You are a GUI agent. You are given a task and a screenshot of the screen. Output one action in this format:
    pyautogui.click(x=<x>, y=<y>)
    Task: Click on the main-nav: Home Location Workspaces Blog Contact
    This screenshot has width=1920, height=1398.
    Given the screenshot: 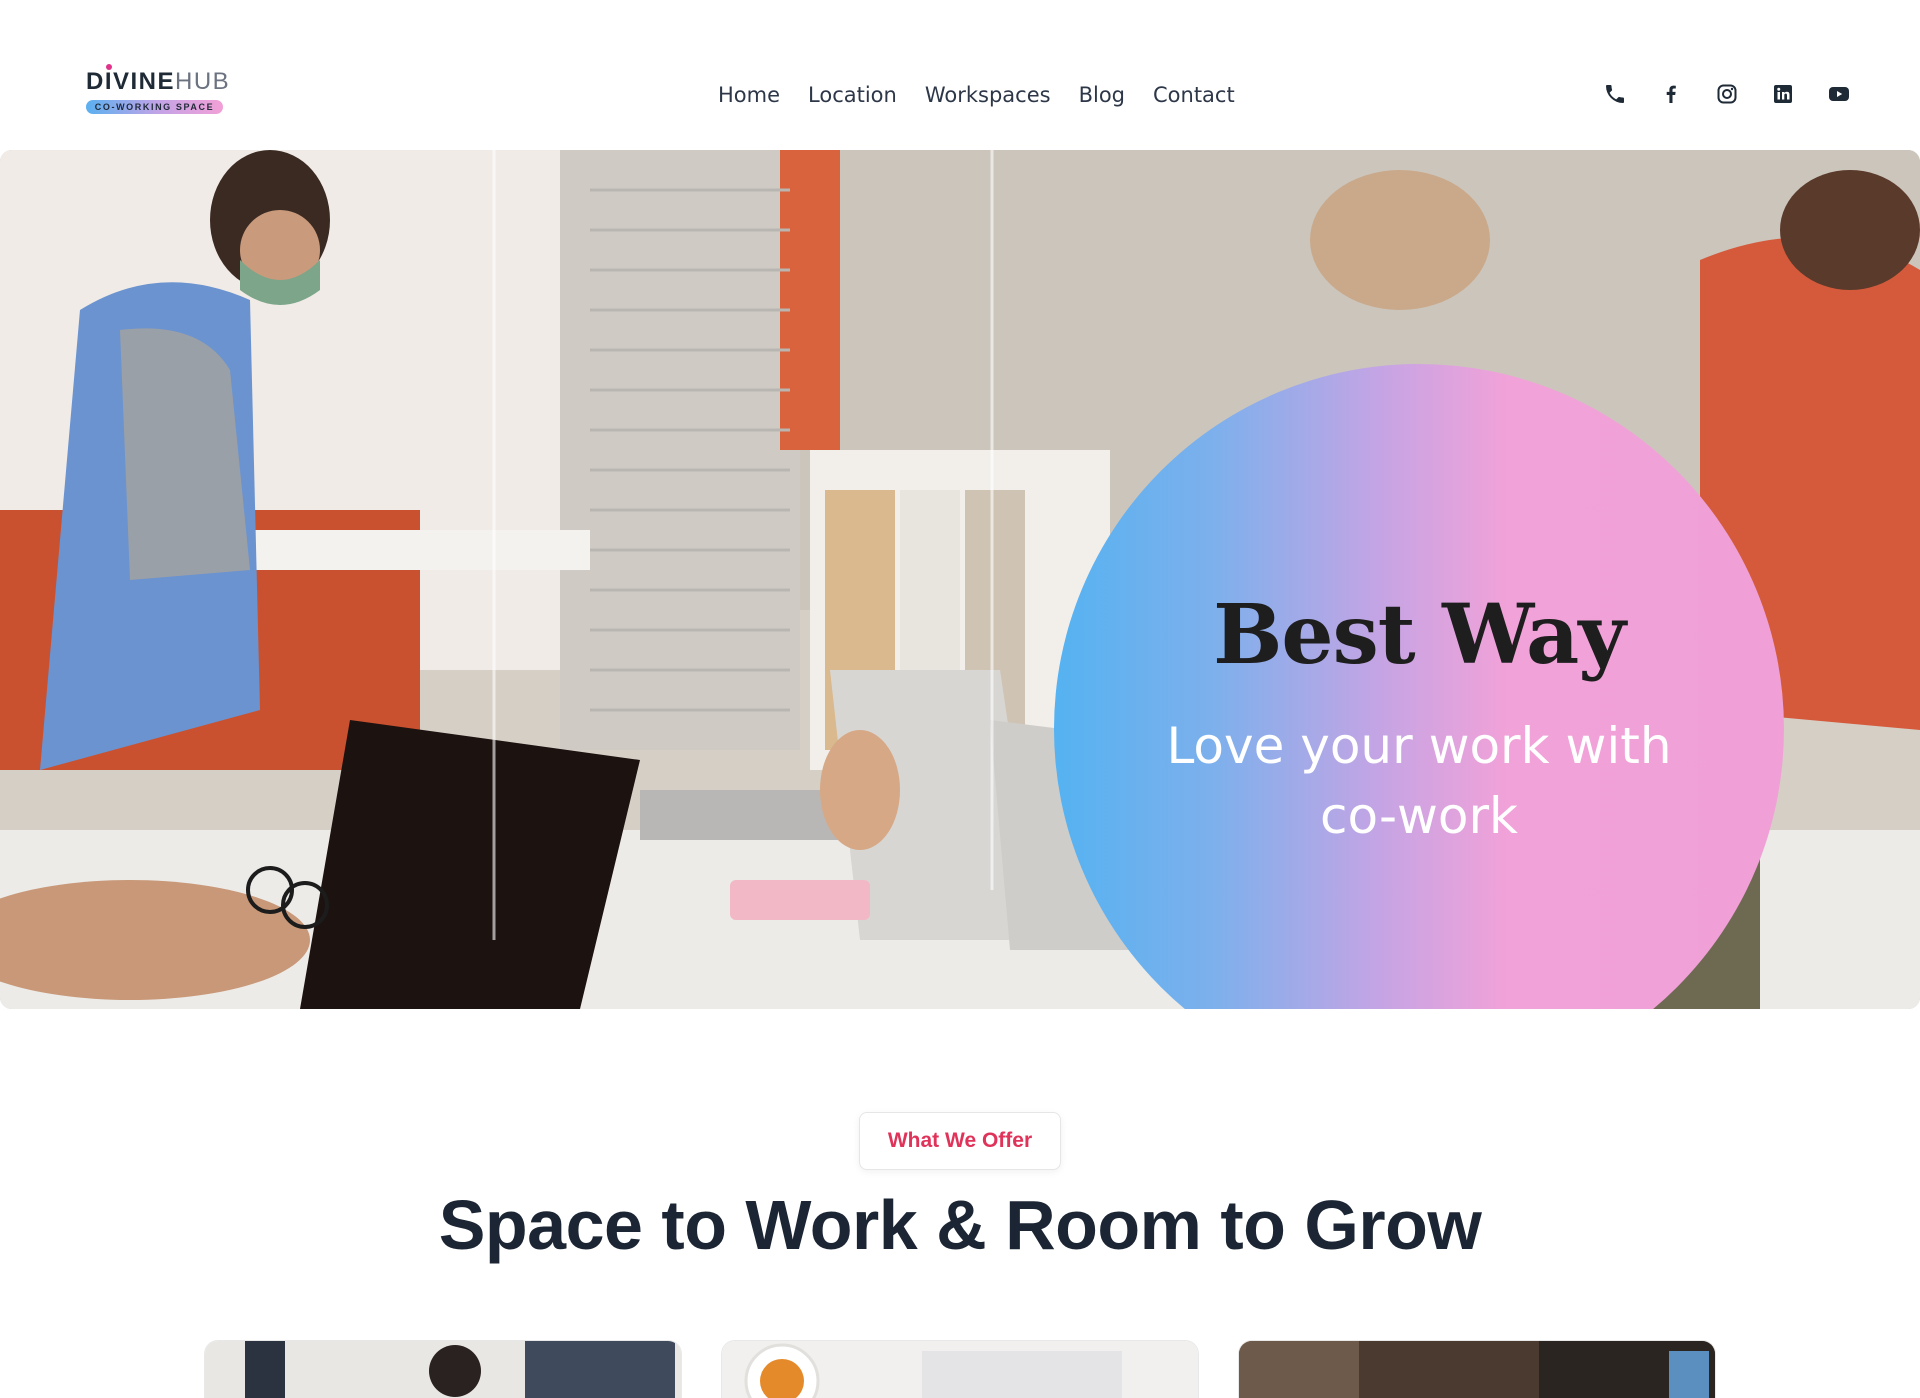 What is the action you would take?
    pyautogui.click(x=976, y=95)
    